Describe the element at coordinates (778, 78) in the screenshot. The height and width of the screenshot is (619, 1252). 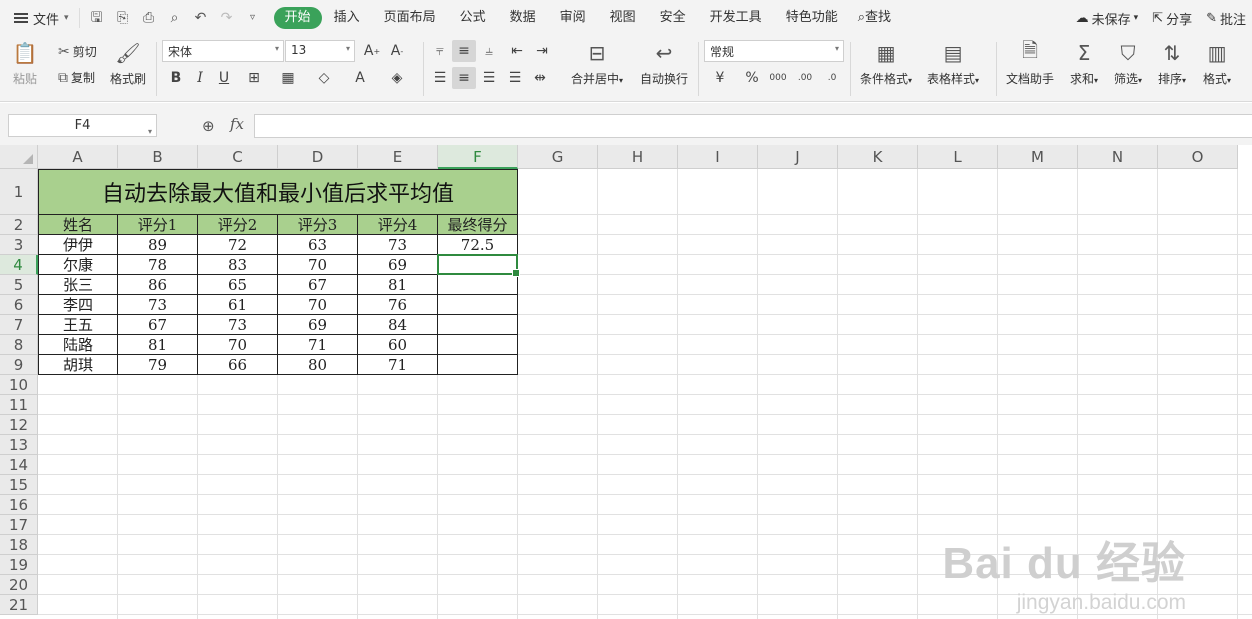
I see `thousands-icon: 000` at that location.